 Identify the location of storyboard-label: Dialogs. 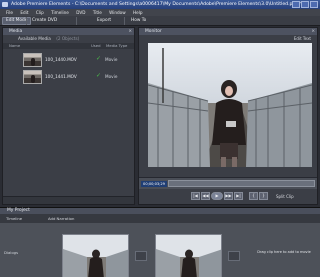
(11, 252).